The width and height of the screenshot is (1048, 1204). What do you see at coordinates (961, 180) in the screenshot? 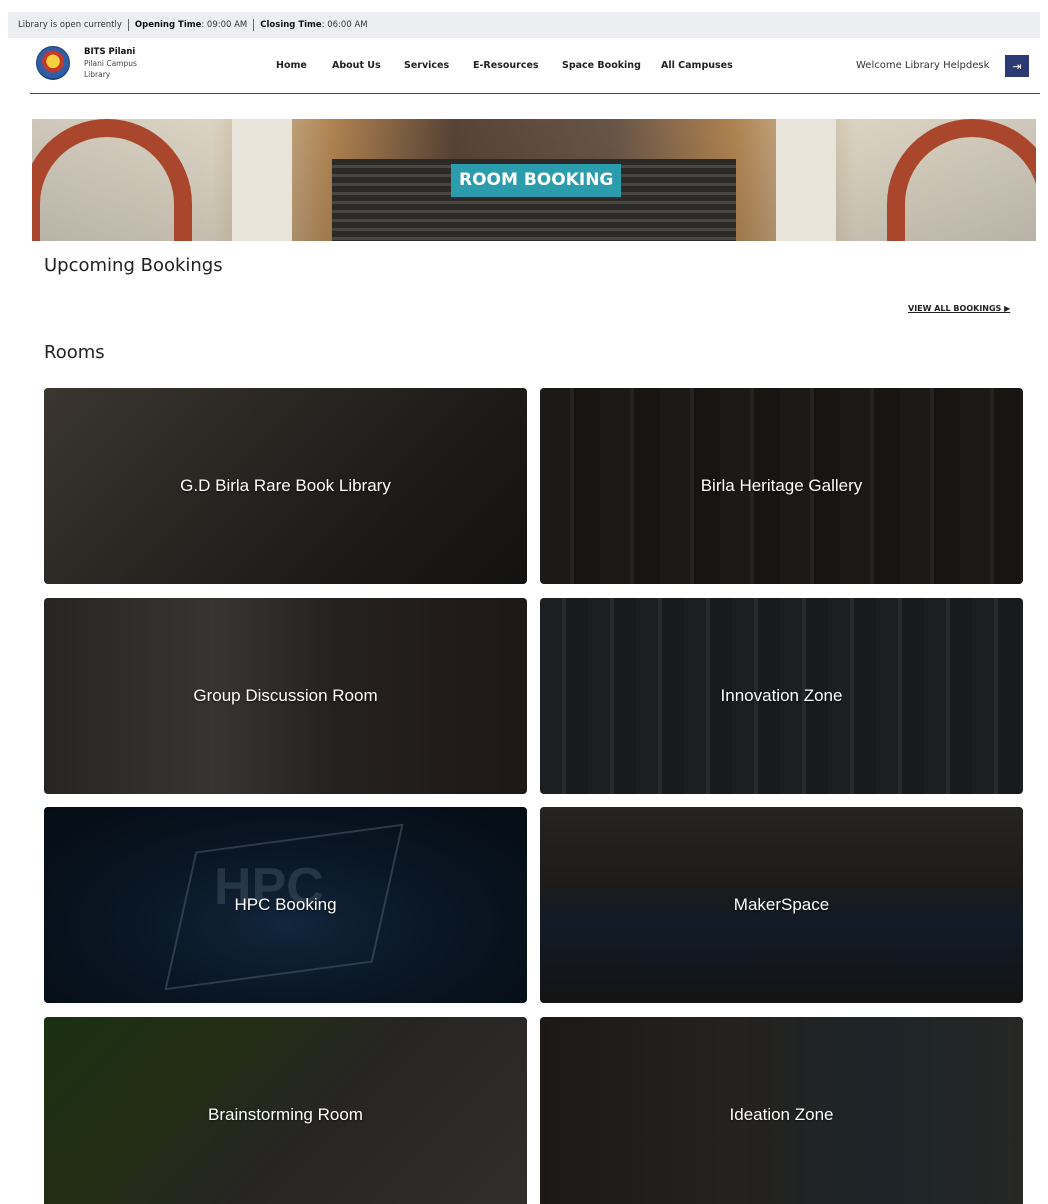
I see `banner-arch-right` at bounding box center [961, 180].